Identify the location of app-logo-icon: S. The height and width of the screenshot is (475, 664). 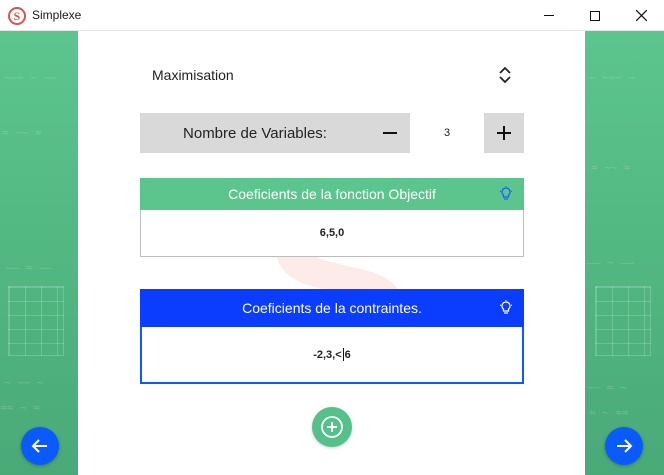
(17, 16).